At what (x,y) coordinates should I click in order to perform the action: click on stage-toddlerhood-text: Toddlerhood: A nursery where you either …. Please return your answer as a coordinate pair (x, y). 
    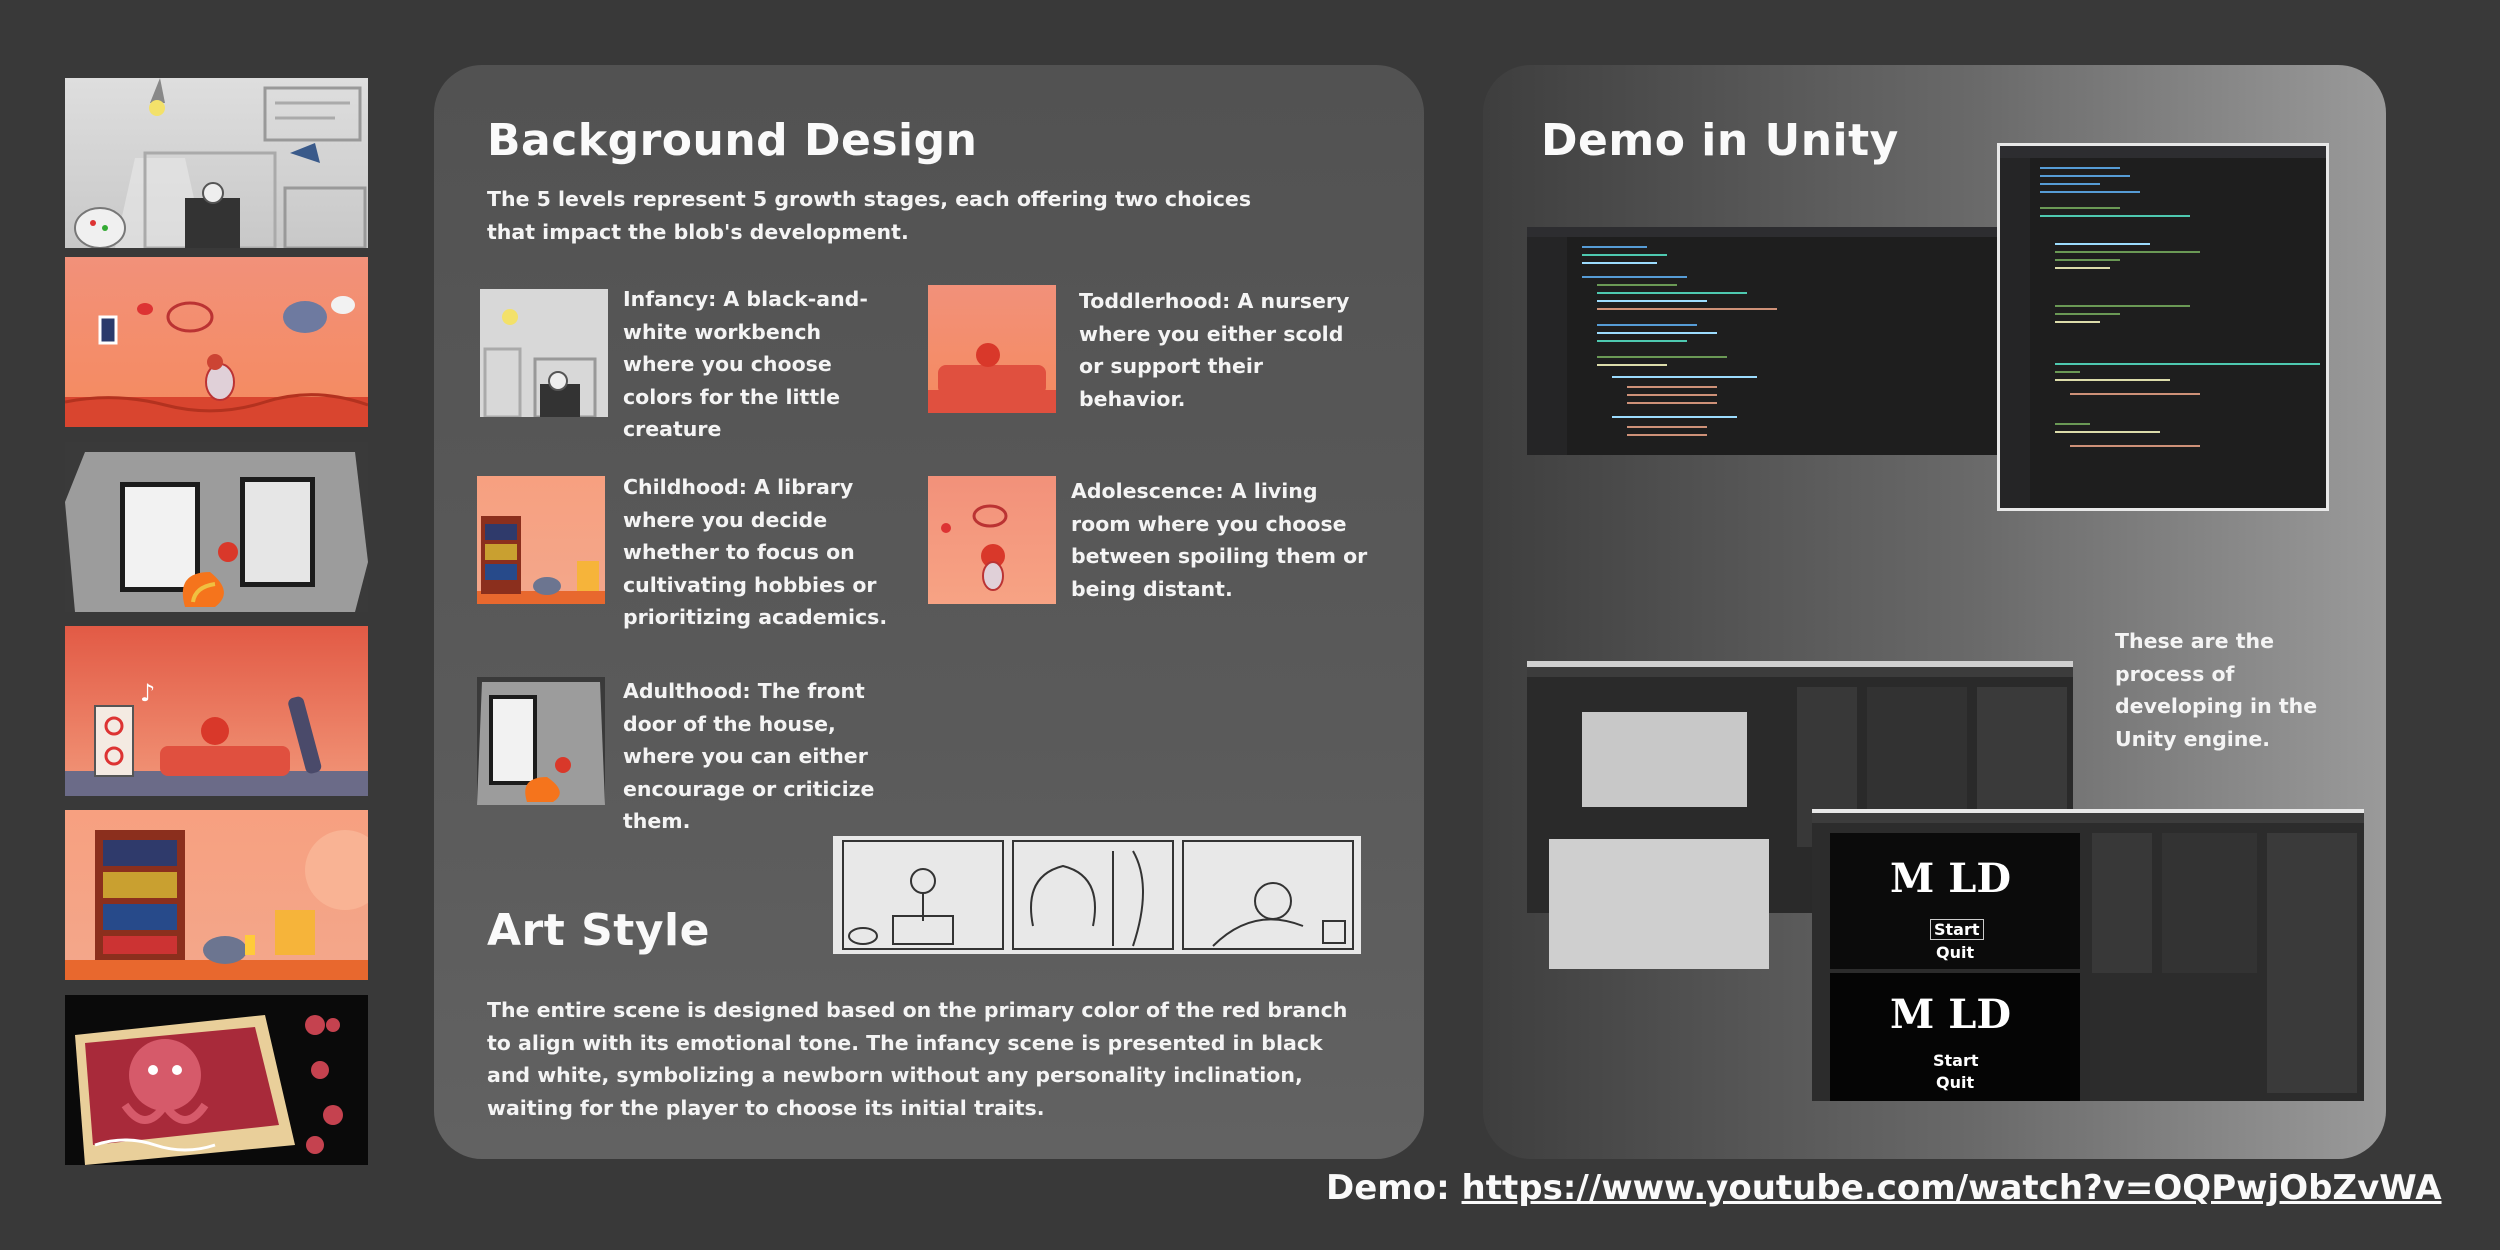
    Looking at the image, I should click on (1214, 350).